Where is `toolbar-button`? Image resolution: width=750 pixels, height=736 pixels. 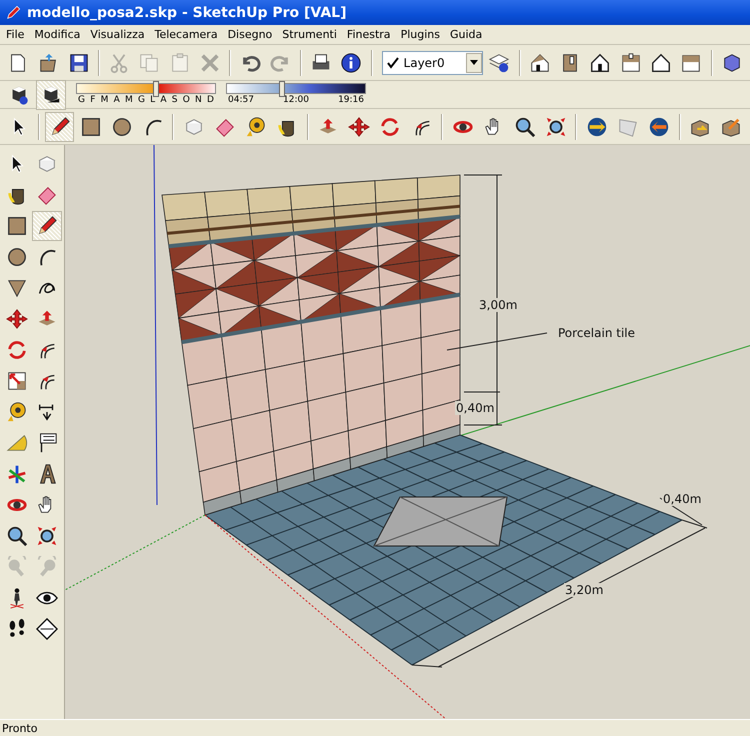
toolbar-button is located at coordinates (51, 95).